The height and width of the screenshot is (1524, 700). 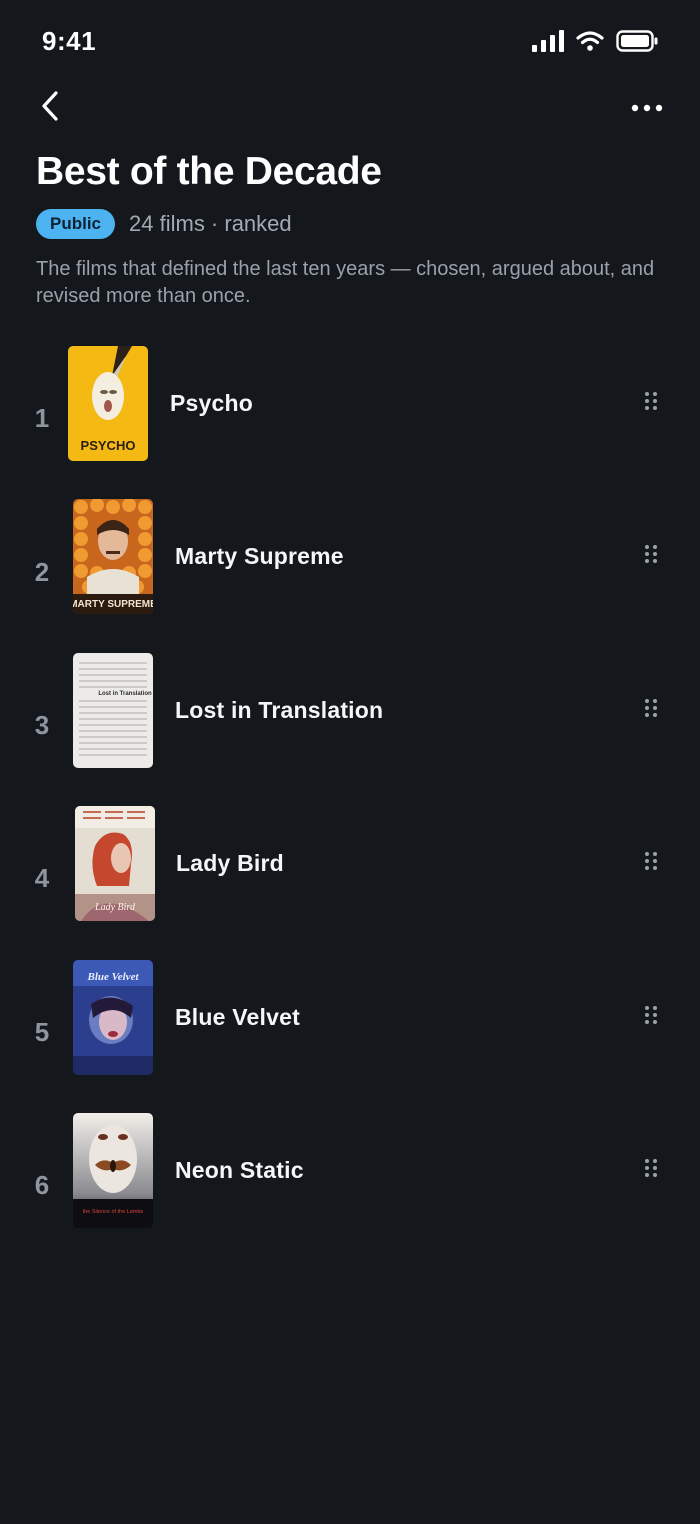 What do you see at coordinates (113, 1170) in the screenshot?
I see `film-poster: the Silence of the Lambs` at bounding box center [113, 1170].